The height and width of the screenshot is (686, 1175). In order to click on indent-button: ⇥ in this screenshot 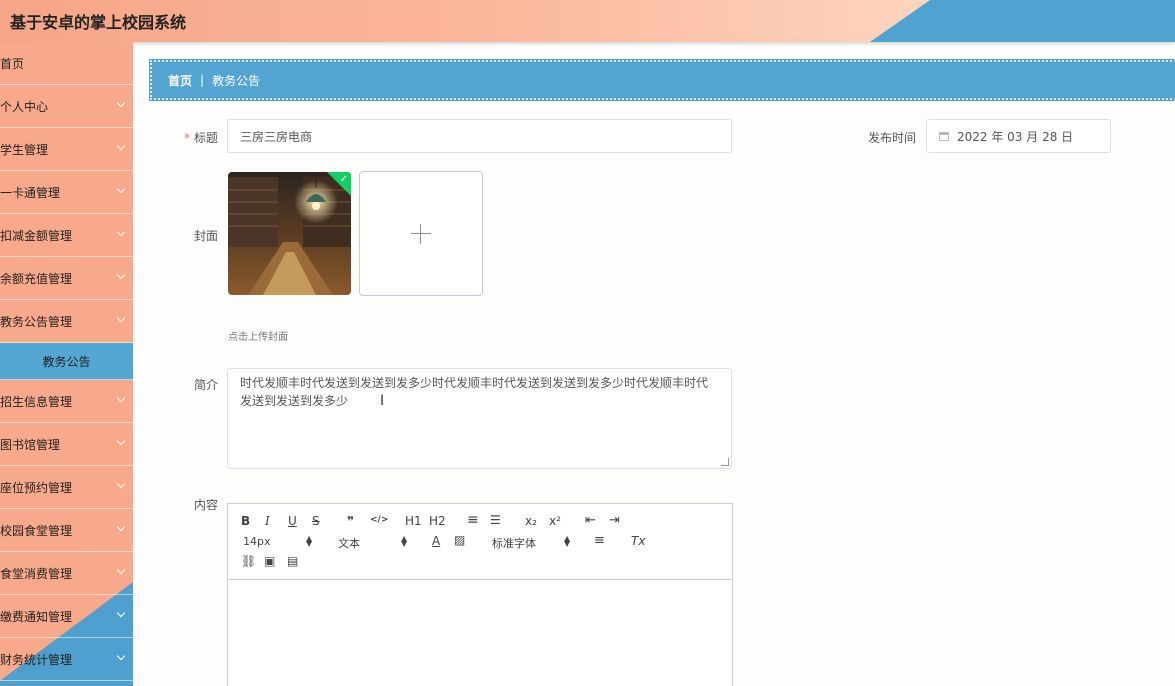, I will do `click(614, 520)`.